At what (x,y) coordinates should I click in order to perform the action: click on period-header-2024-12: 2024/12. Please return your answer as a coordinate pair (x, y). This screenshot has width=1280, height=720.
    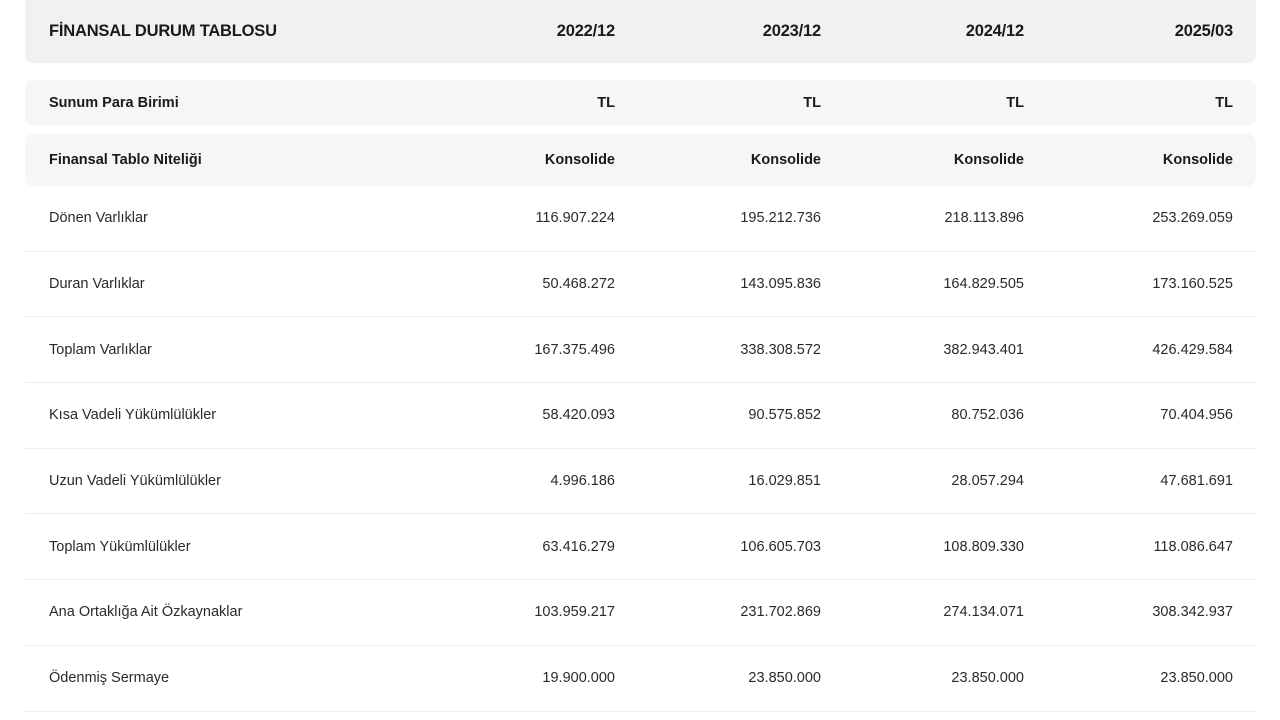
    Looking at the image, I should click on (995, 31).